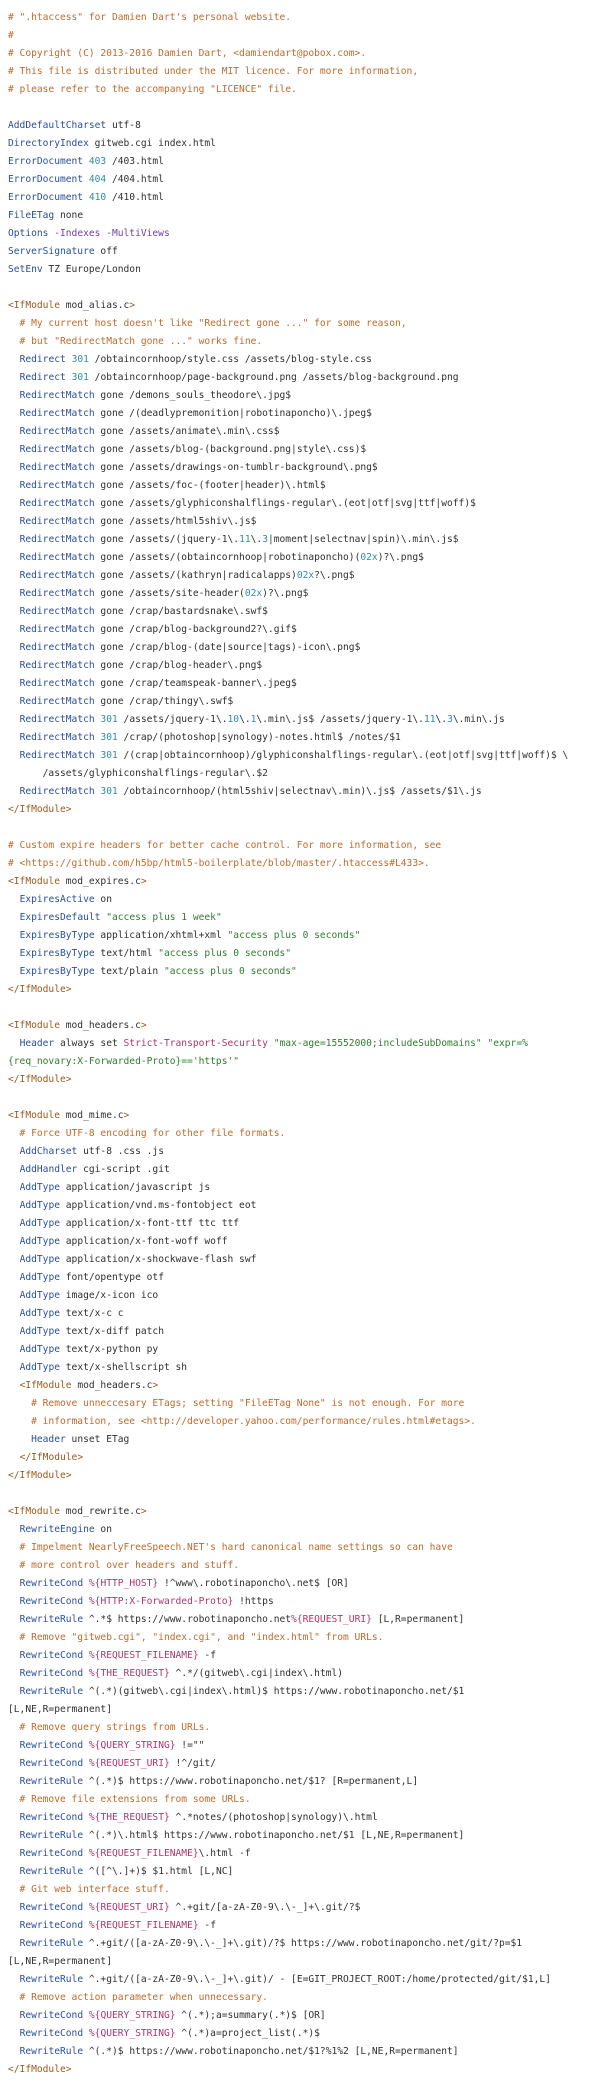 Image resolution: width=600 pixels, height=2086 pixels. I want to click on code-text: gitweb.cgi index.html, so click(152, 143).